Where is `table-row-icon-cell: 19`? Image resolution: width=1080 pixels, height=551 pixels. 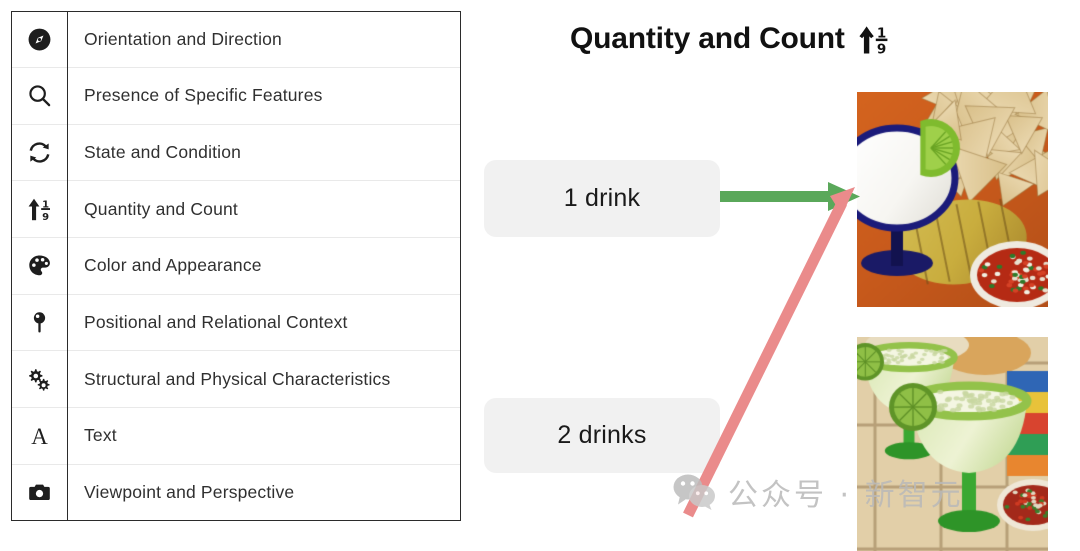 table-row-icon-cell: 19 is located at coordinates (40, 209).